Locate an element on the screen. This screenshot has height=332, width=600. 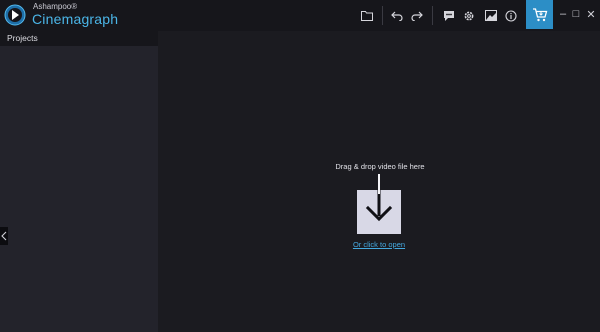
brand-title: Cinemagraph is located at coordinates (75, 19).